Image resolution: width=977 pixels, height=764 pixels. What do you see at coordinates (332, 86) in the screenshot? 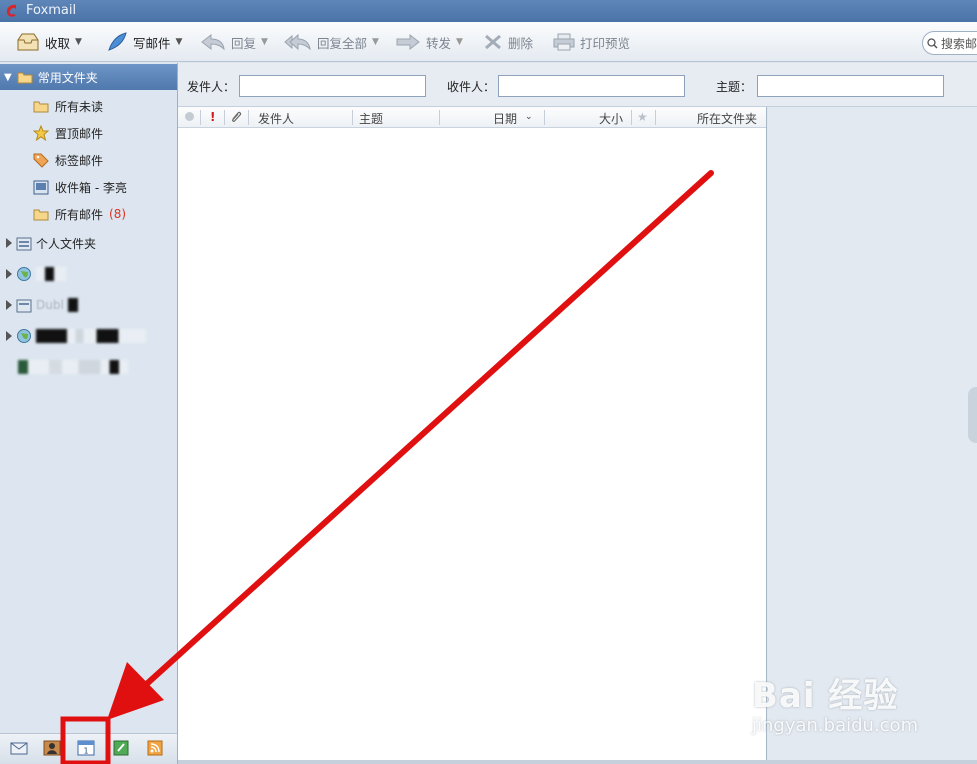
I see `from-filter-input` at bounding box center [332, 86].